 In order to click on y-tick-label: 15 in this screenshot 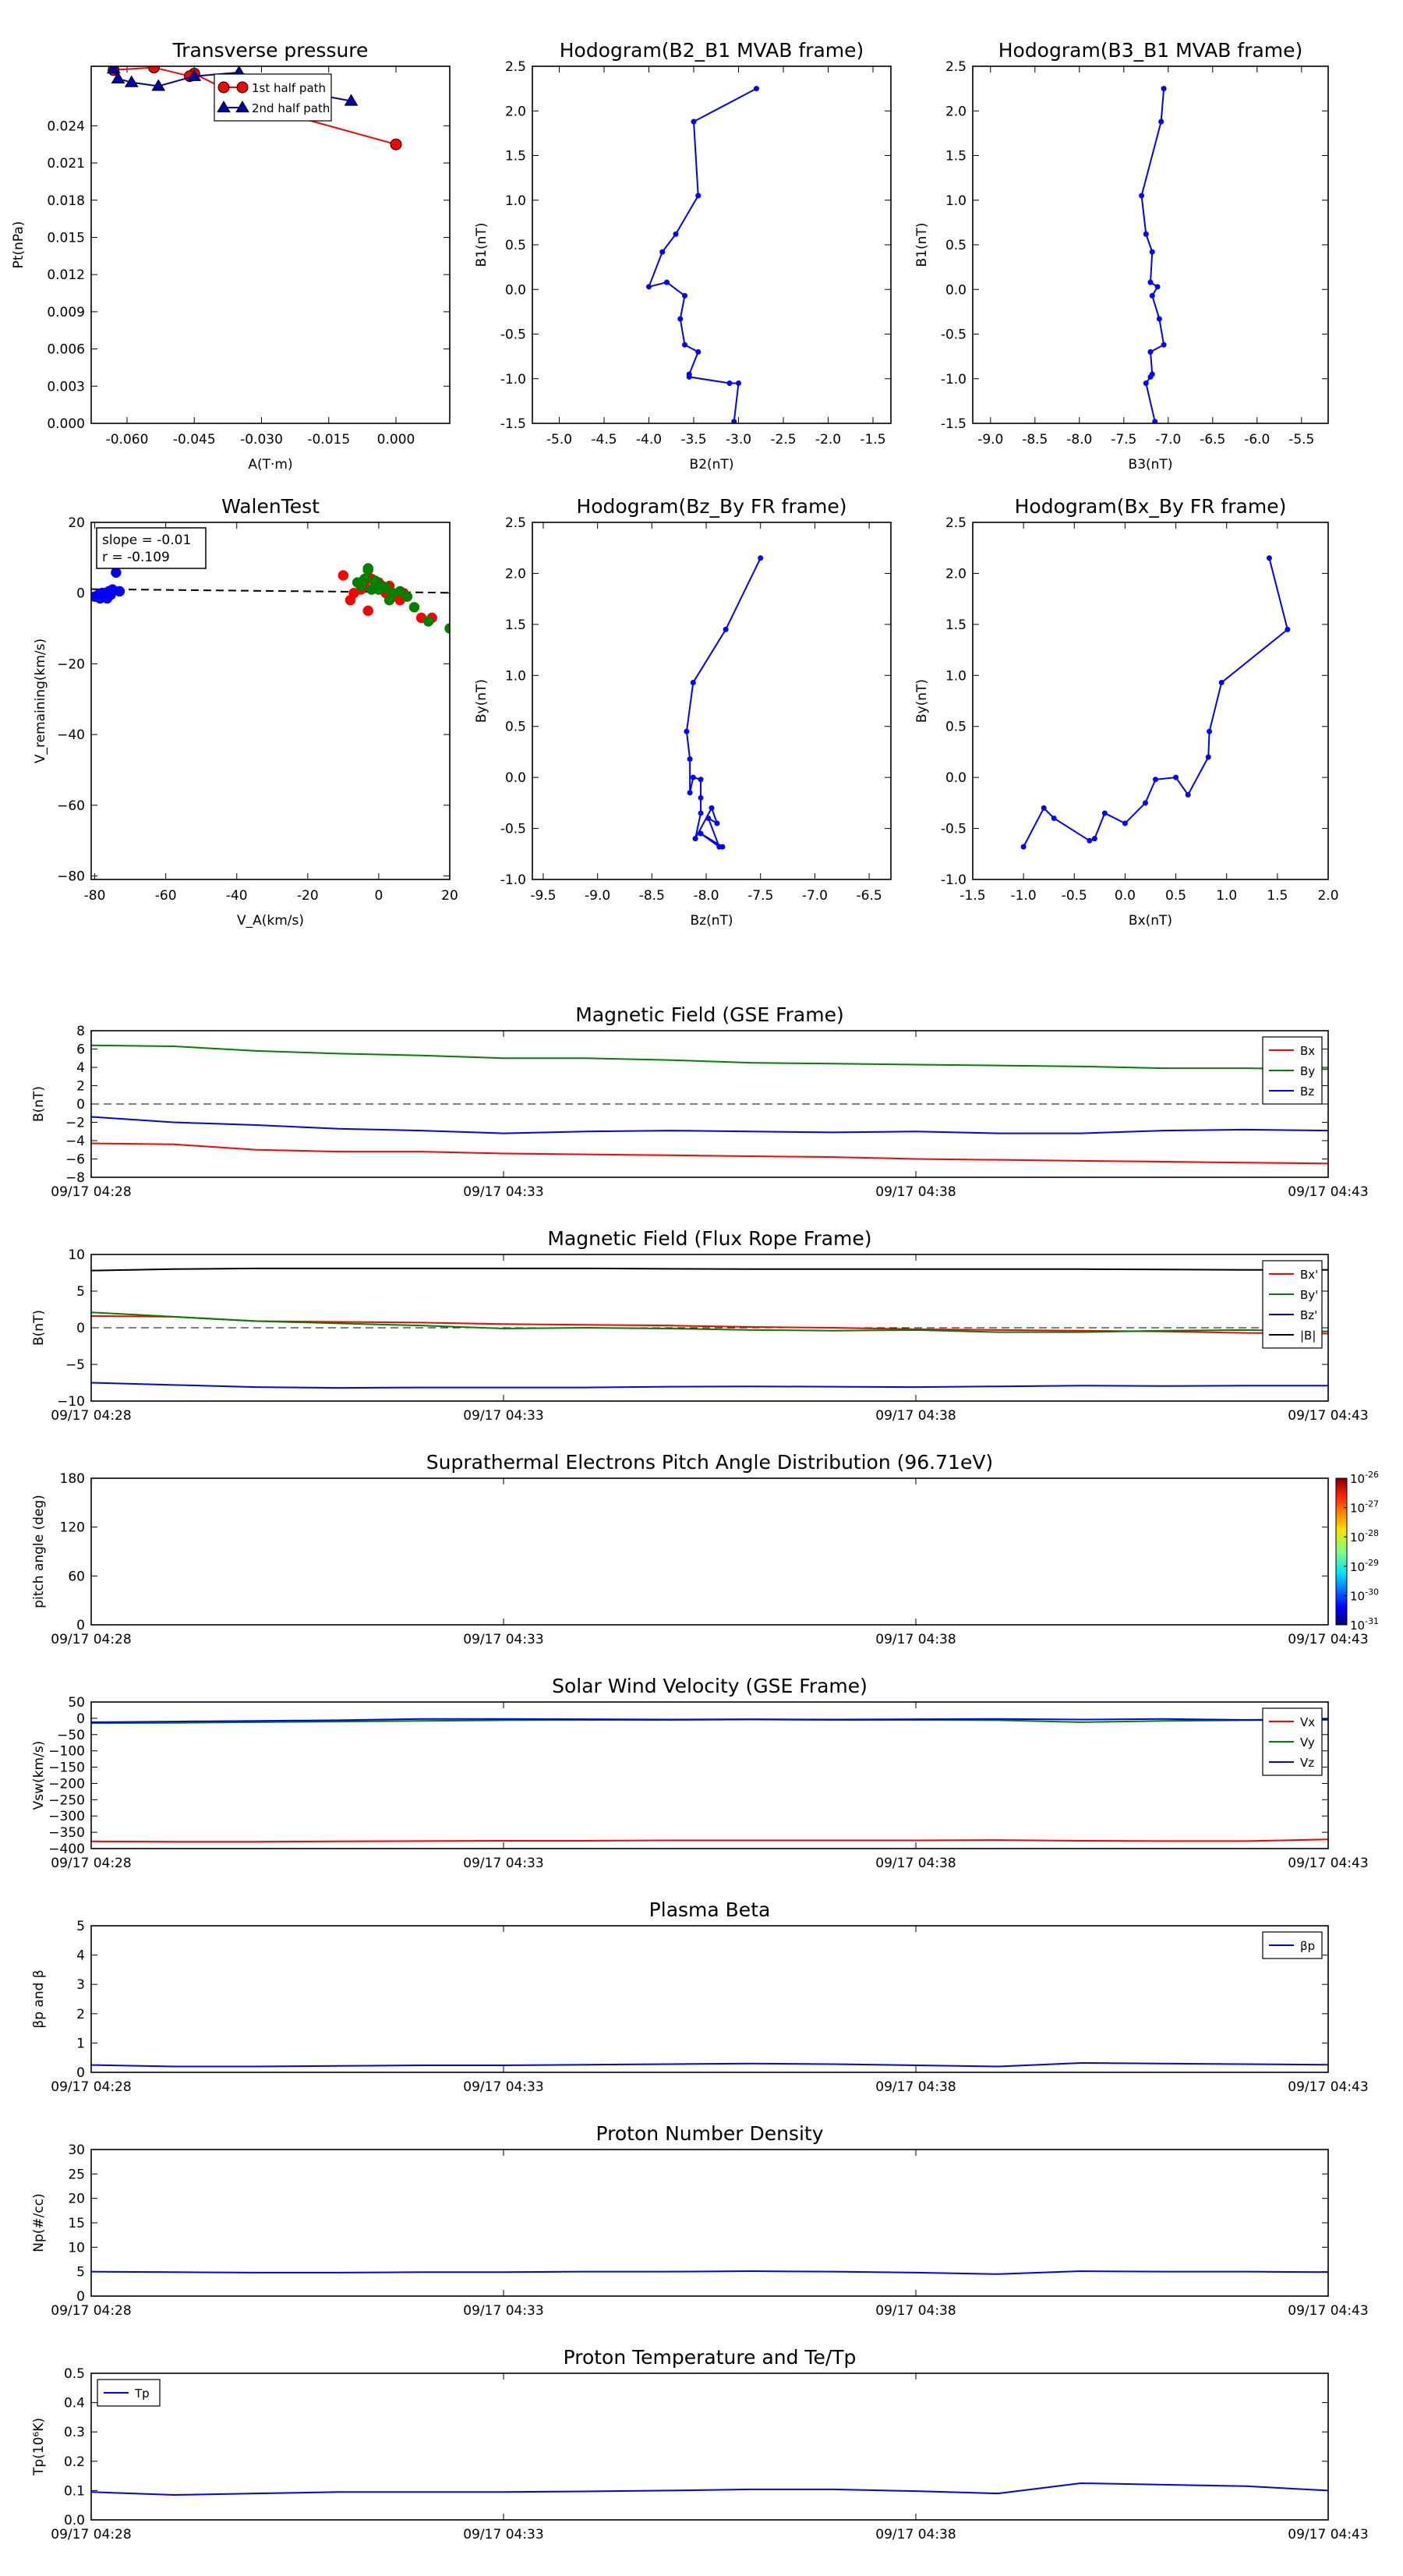, I will do `click(76, 2223)`.